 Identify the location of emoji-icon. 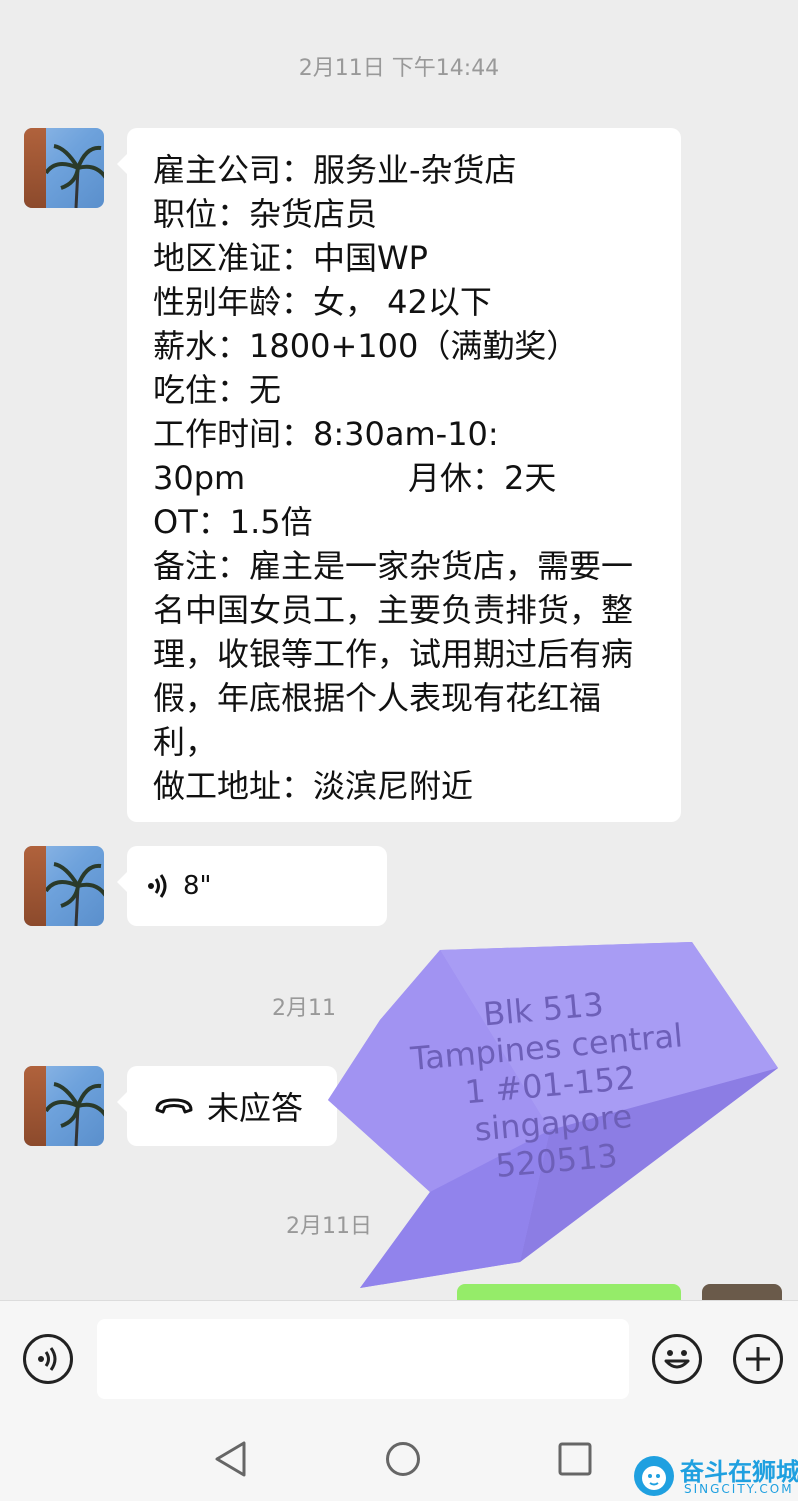
(677, 1359).